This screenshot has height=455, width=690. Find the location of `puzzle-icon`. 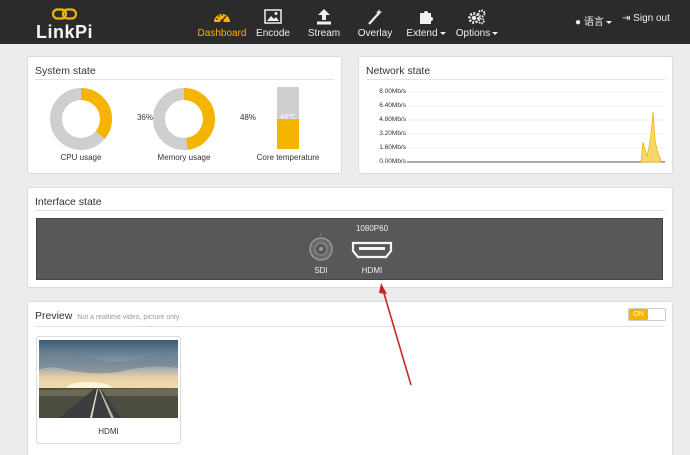

puzzle-icon is located at coordinates (426, 17).